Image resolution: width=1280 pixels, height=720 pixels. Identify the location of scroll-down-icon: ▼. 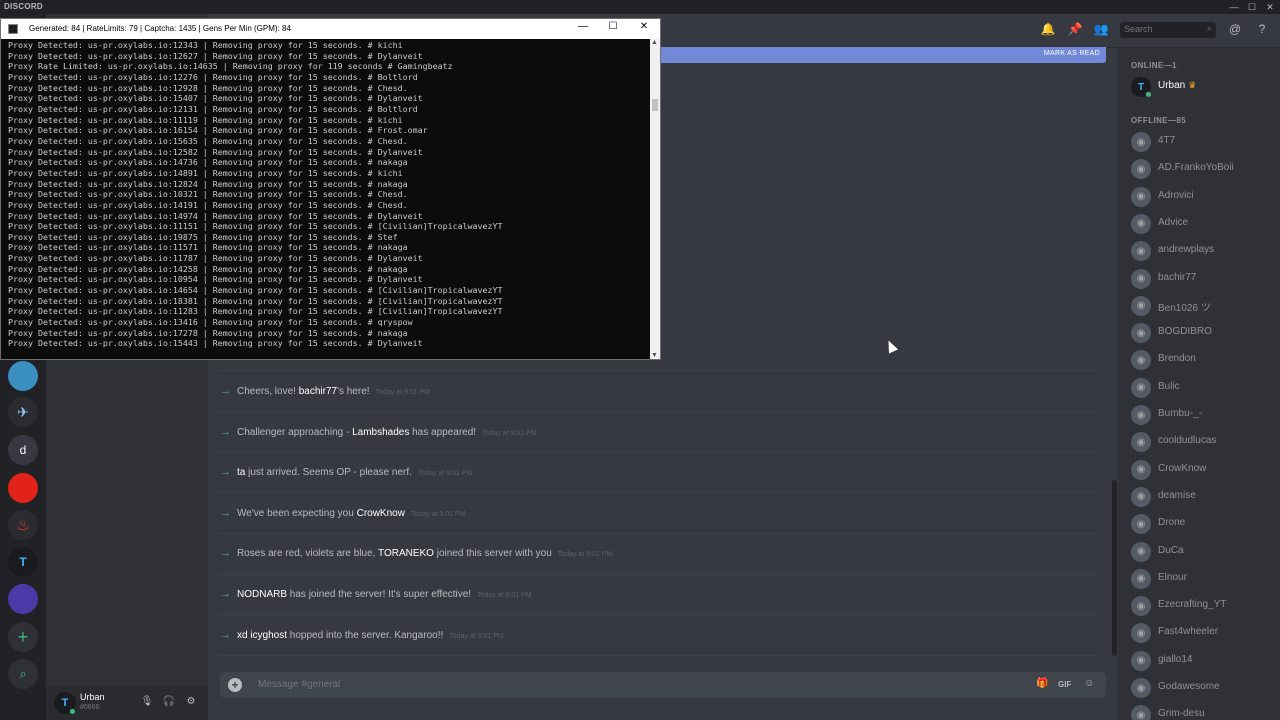
(654, 355).